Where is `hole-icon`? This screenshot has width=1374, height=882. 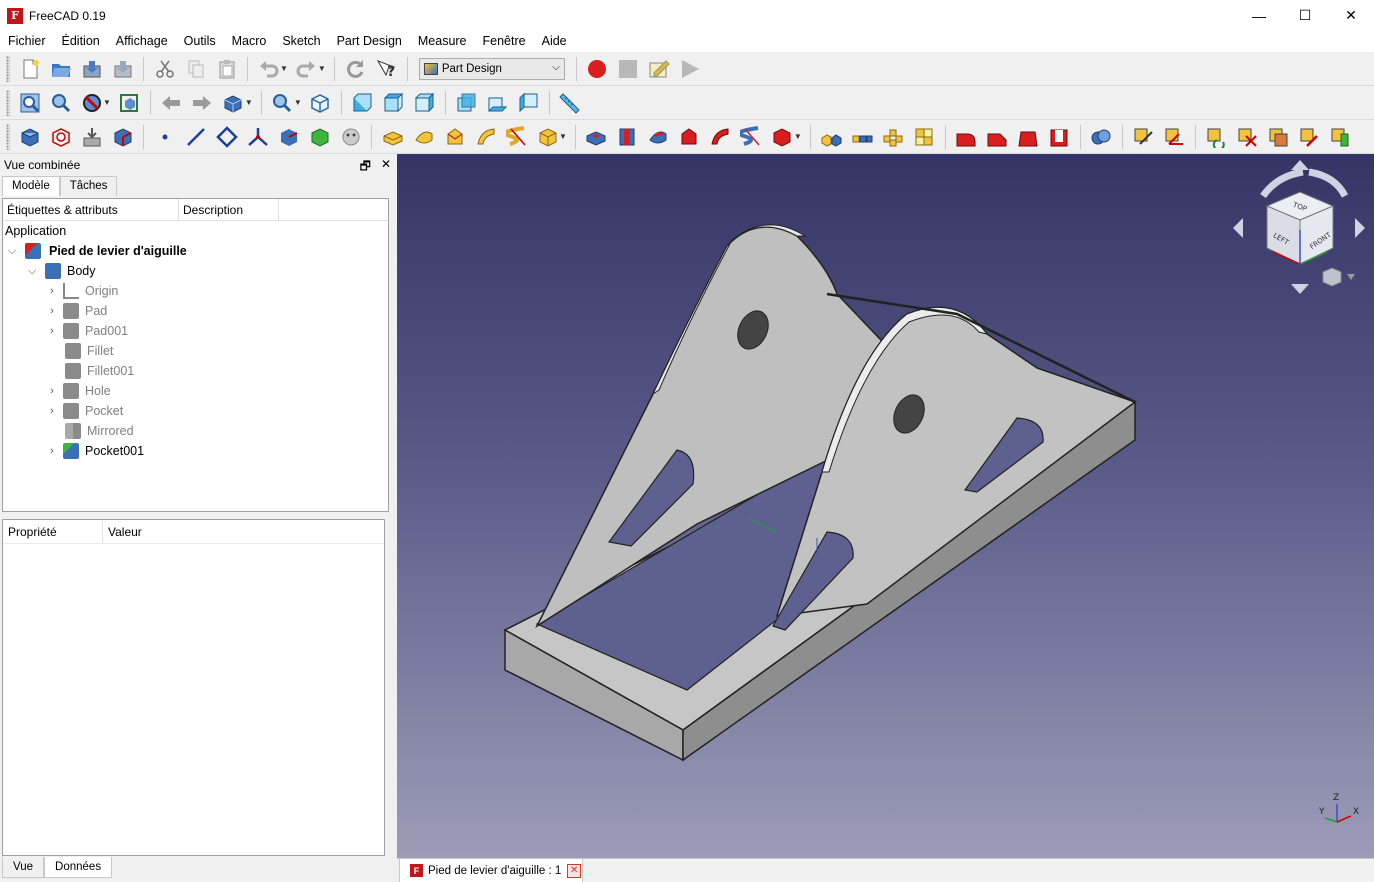
hole-icon is located at coordinates (627, 137).